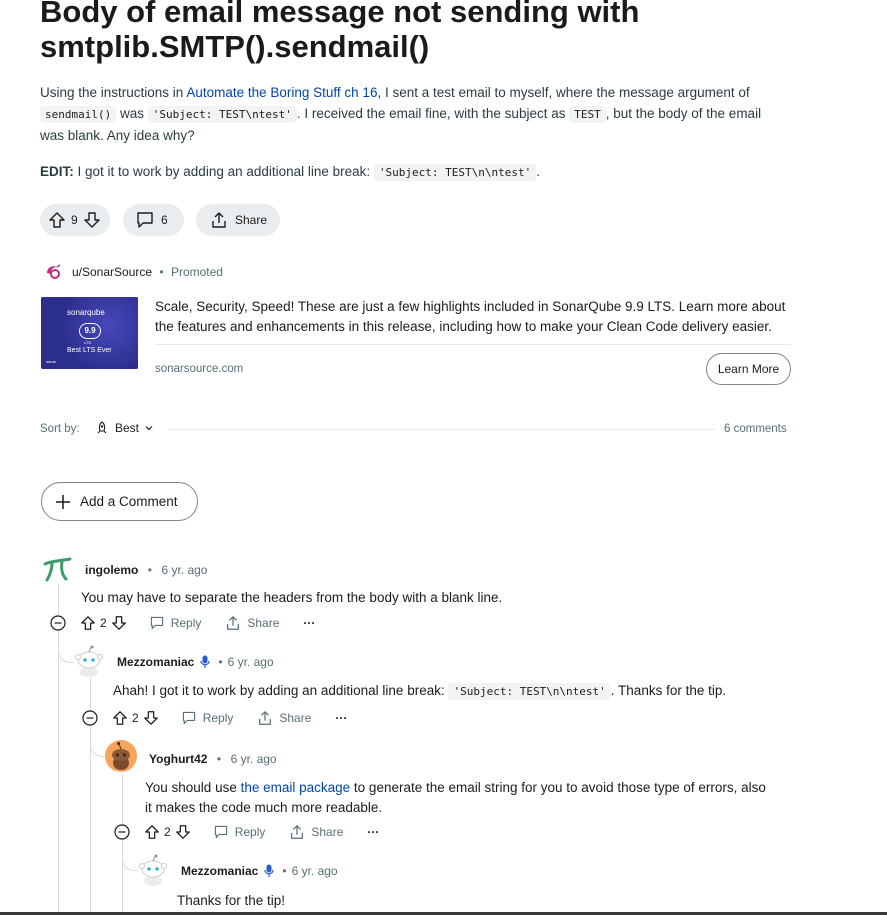 The width and height of the screenshot is (887, 915). I want to click on vote-bar: 9, so click(75, 220).